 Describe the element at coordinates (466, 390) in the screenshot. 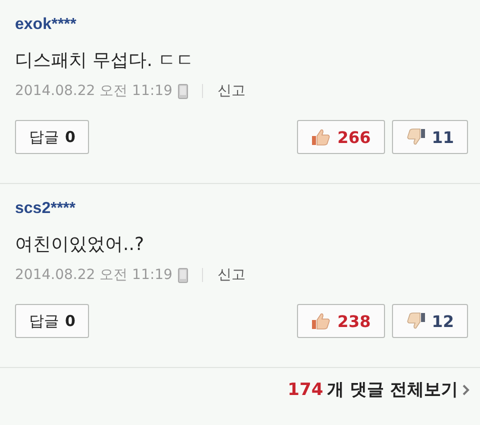

I see `chevron-right-icon` at that location.